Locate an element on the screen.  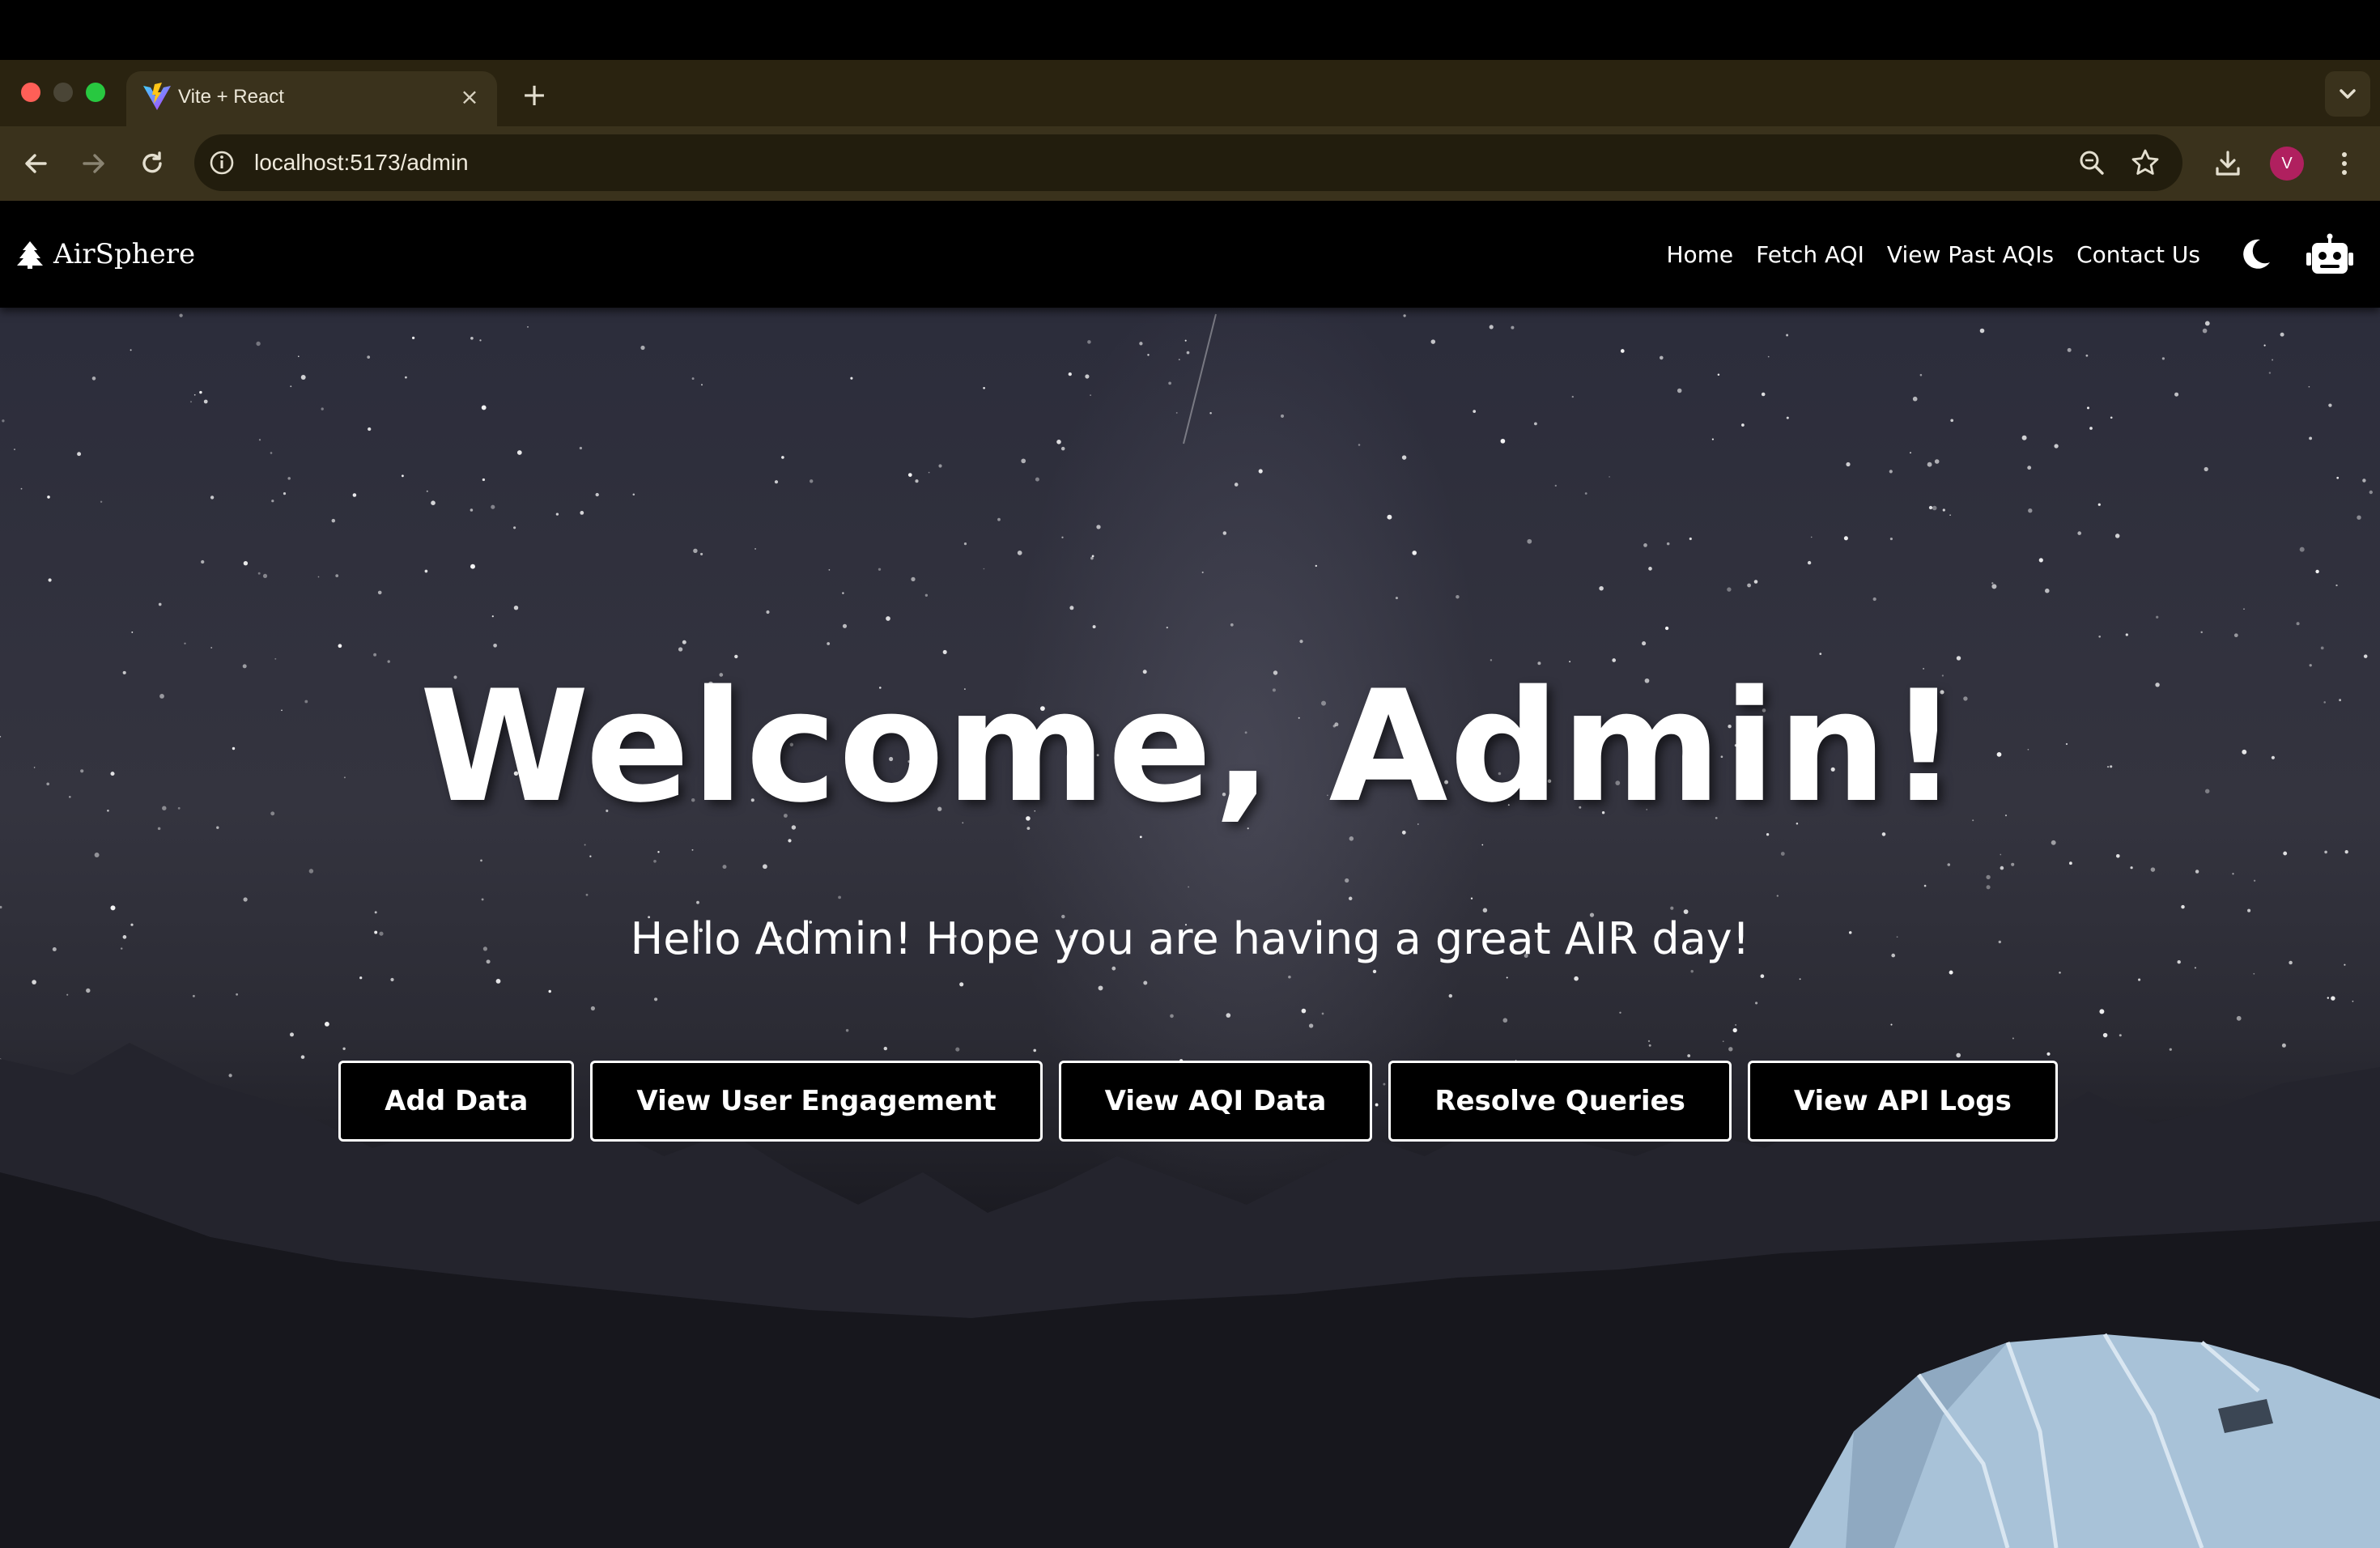
nav-link-fetch-aqi: Fetch AQI is located at coordinates (1810, 255).